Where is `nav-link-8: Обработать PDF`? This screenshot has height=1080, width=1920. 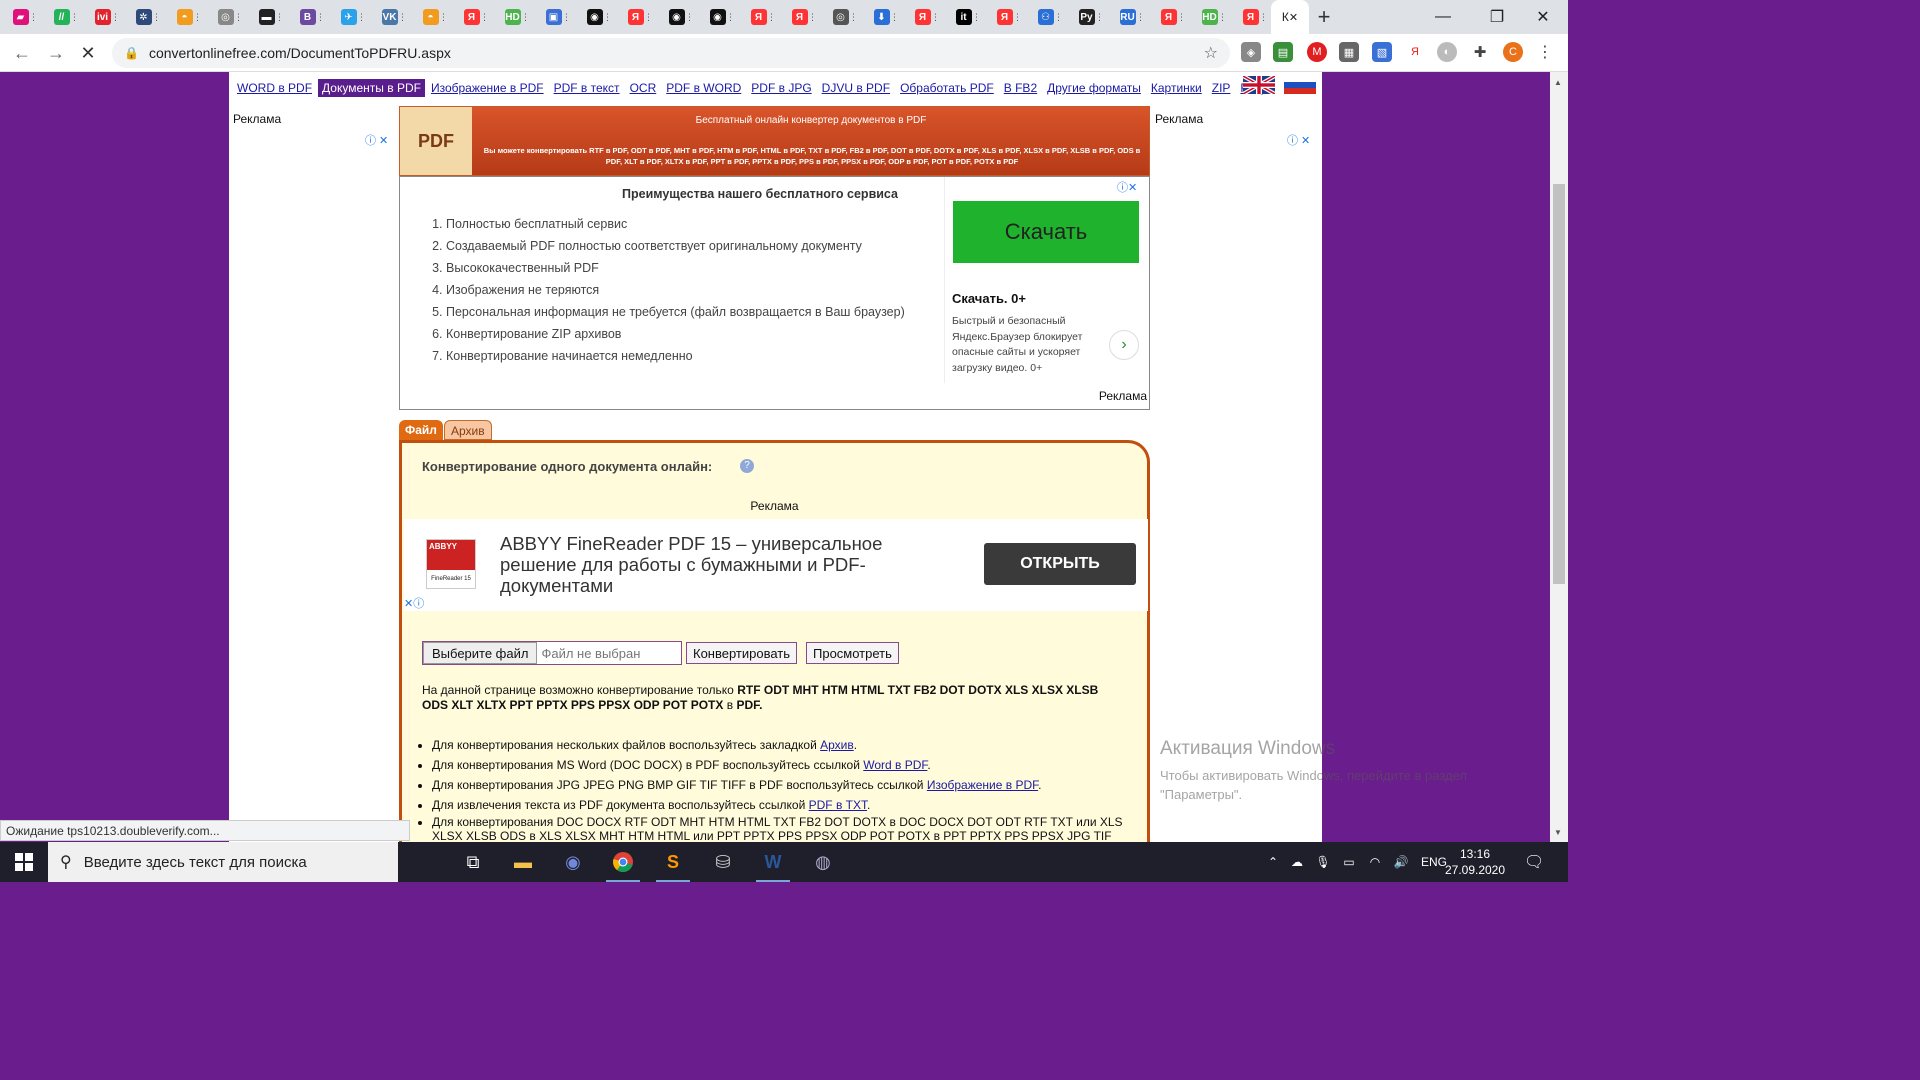 nav-link-8: Обработать PDF is located at coordinates (947, 88).